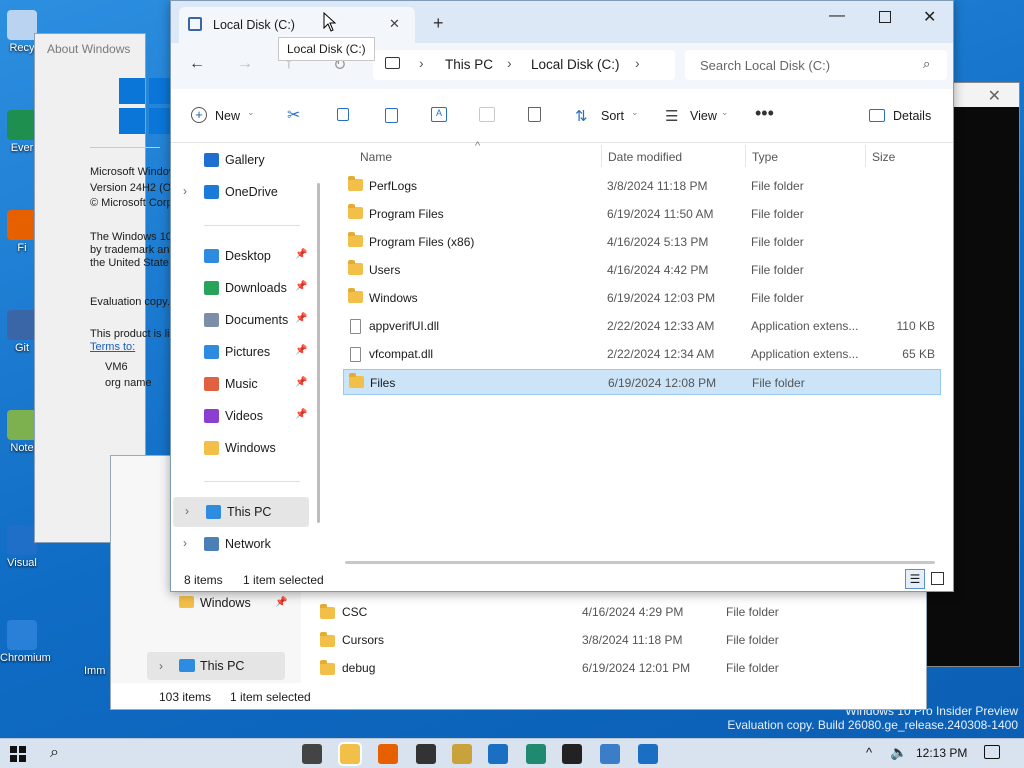 This screenshot has height=768, width=1024. What do you see at coordinates (929, 17) in the screenshot?
I see `close-window-icon: ✕` at bounding box center [929, 17].